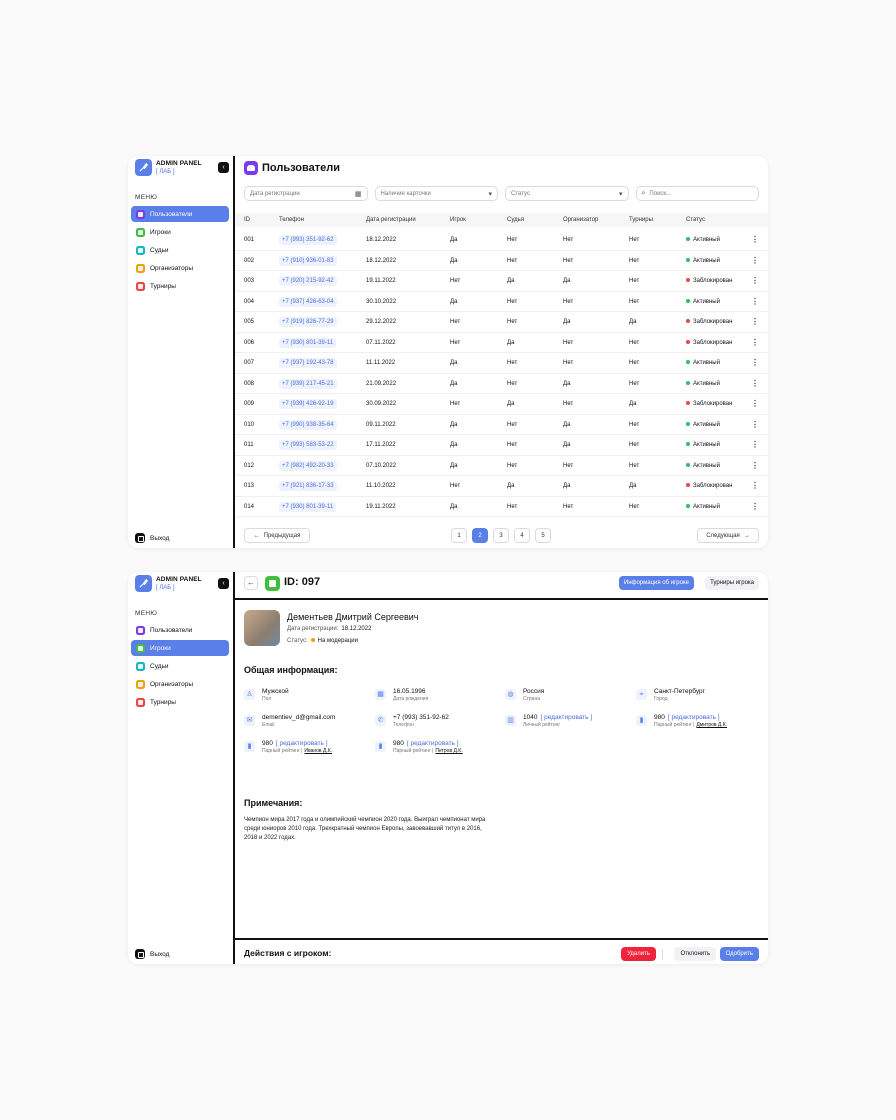 Image resolution: width=896 pixels, height=1120 pixels. Describe the element at coordinates (739, 954) in the screenshot. I see `approve-button: Одобрить` at that location.